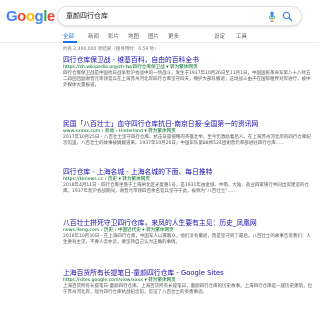 Image resolution: width=320 pixels, height=320 pixels. What do you see at coordinates (188, 223) in the screenshot?
I see `result-title: 八百壮士拼死守卫四行仓库，来凤的人生要有主见：历史_凤凰网` at bounding box center [188, 223].